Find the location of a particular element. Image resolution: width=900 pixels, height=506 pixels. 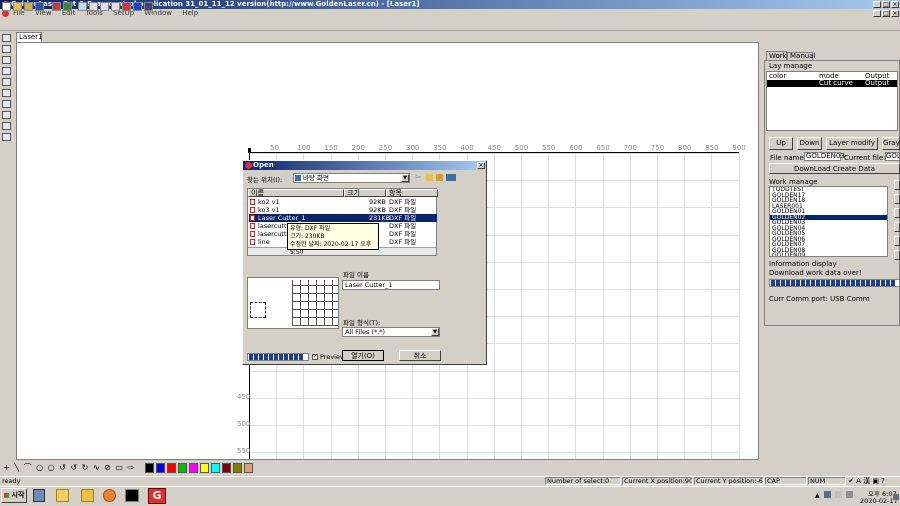

zoom-icon is located at coordinates (104, 6).